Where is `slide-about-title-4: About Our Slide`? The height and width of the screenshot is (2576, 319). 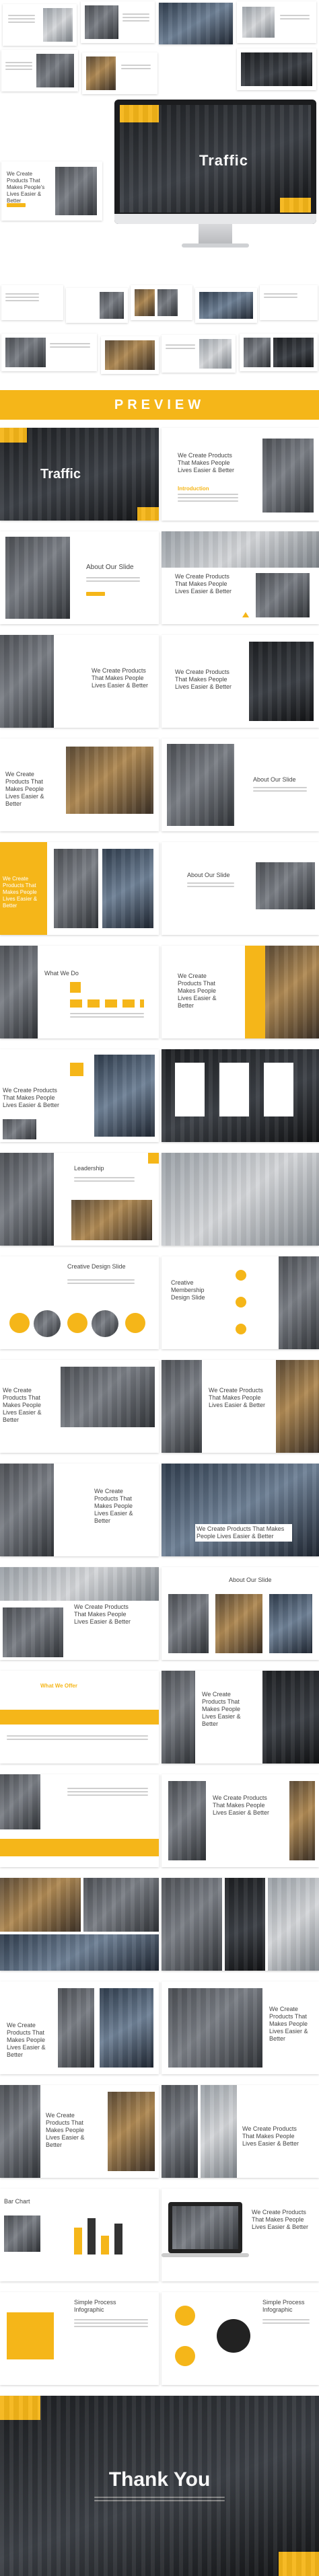
slide-about-title-4: About Our Slide is located at coordinates (250, 1580).